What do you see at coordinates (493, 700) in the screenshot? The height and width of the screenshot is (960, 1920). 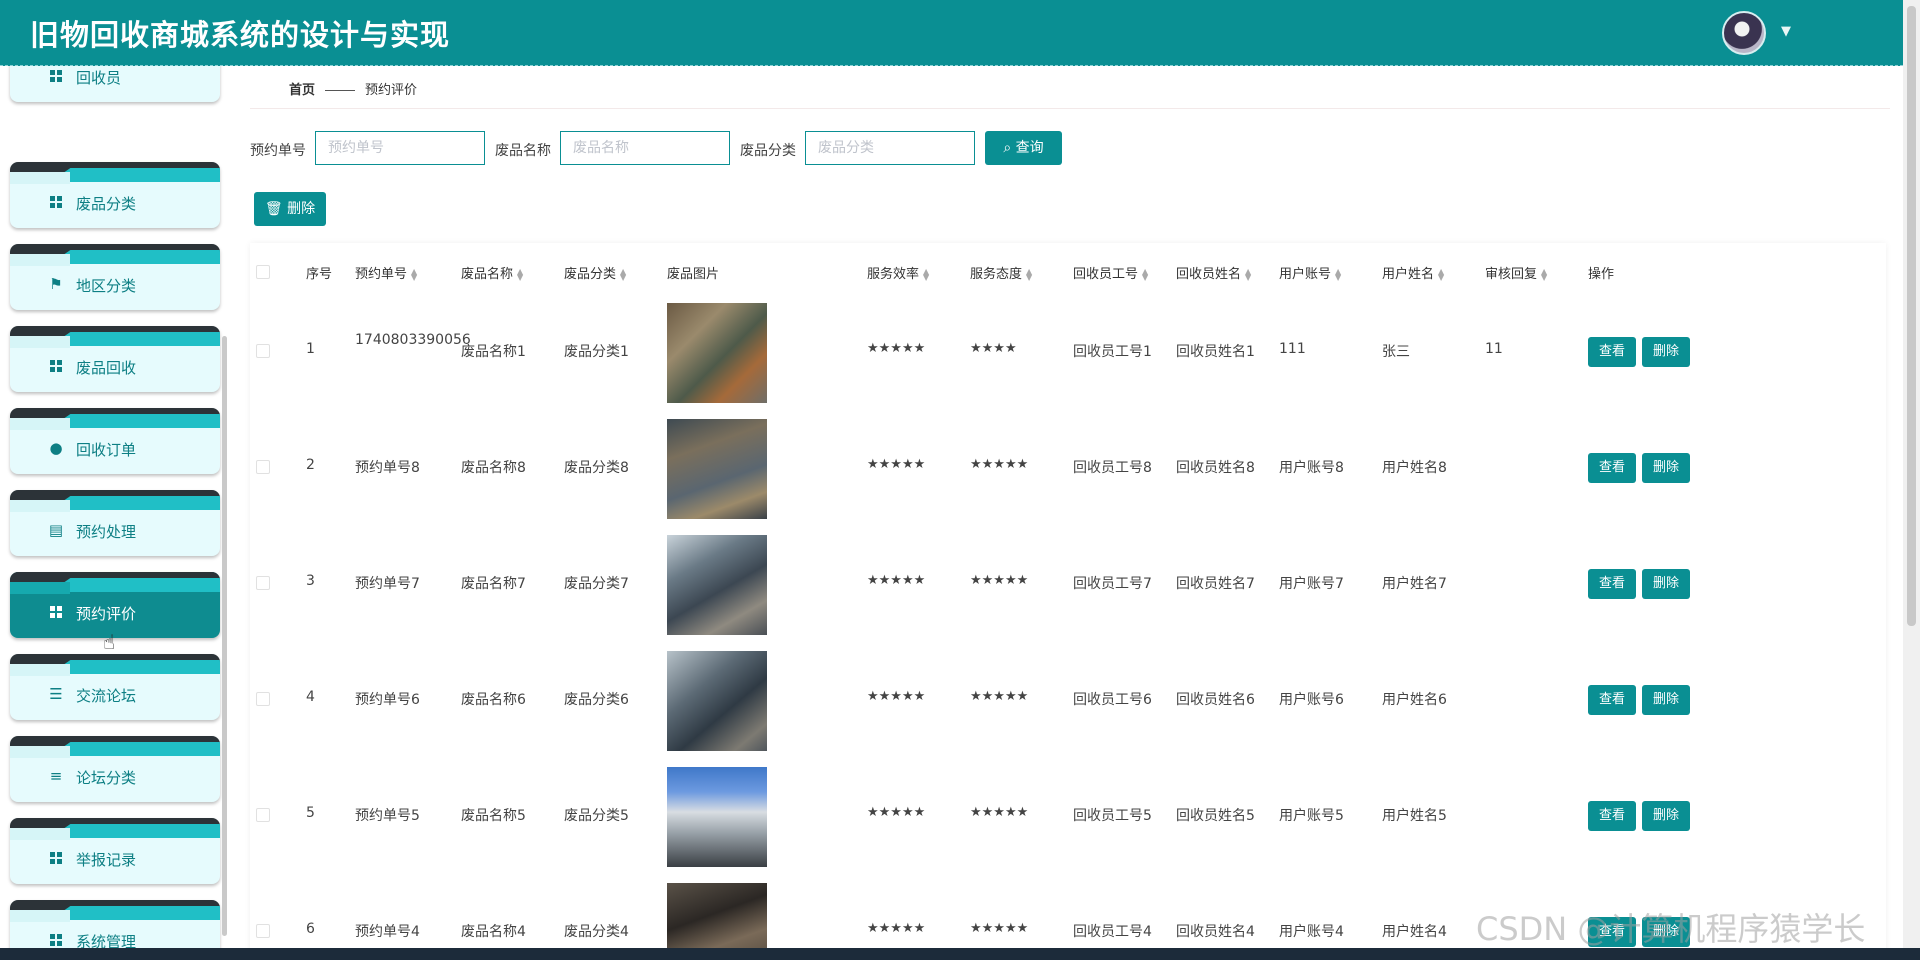 I see `row-item-name: 废品名称6` at bounding box center [493, 700].